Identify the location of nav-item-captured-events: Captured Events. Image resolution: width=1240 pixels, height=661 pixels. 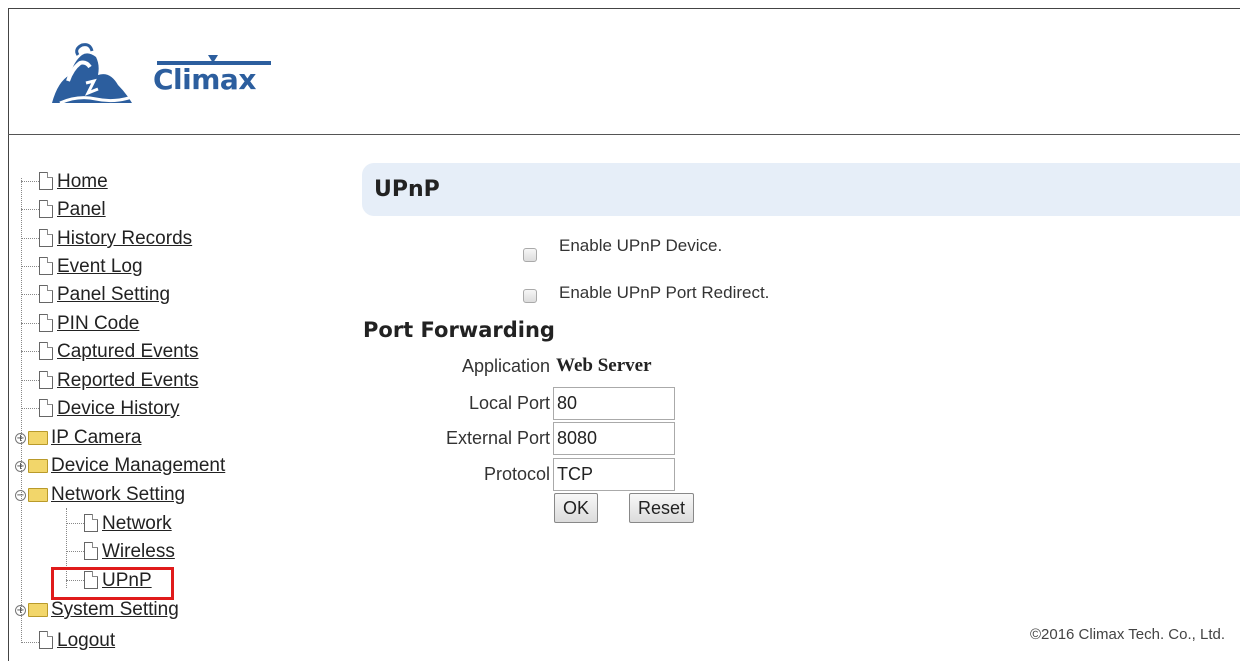
(119, 355).